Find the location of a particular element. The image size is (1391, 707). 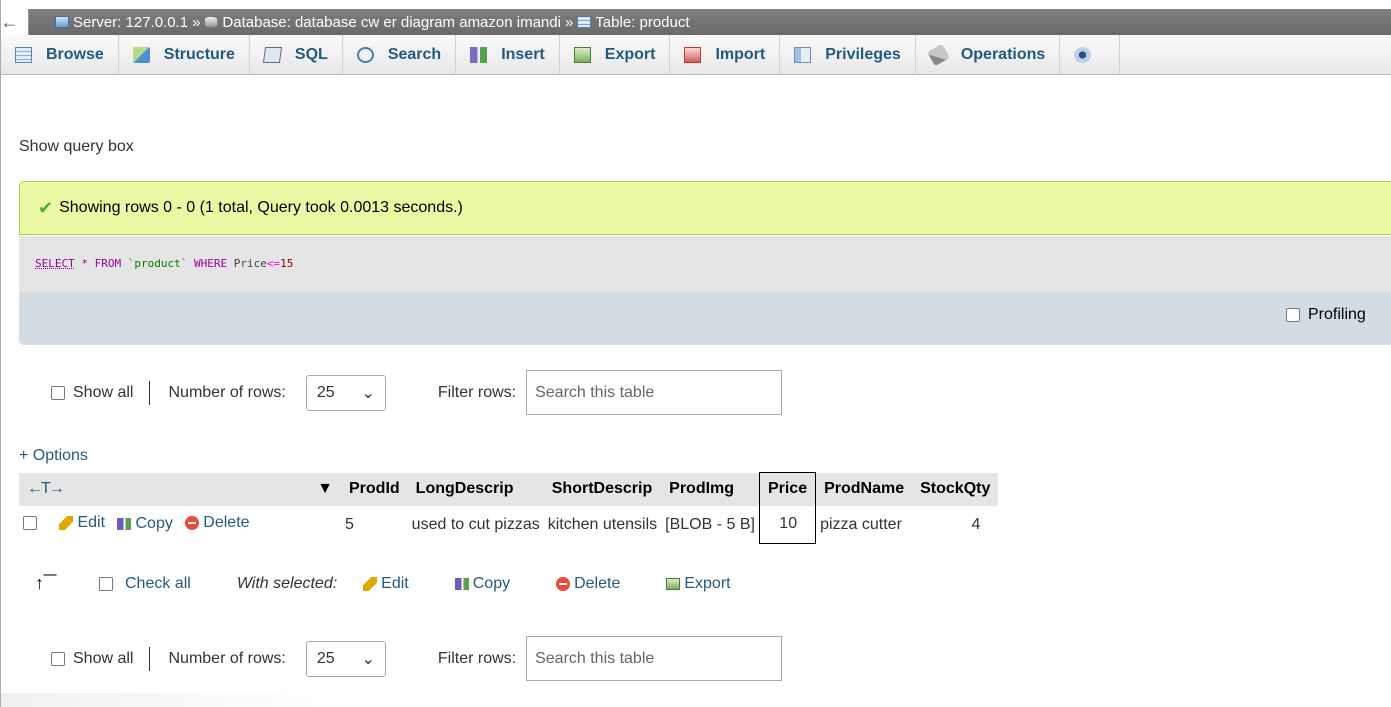

sort-menu-icon: ▼ is located at coordinates (325, 489).